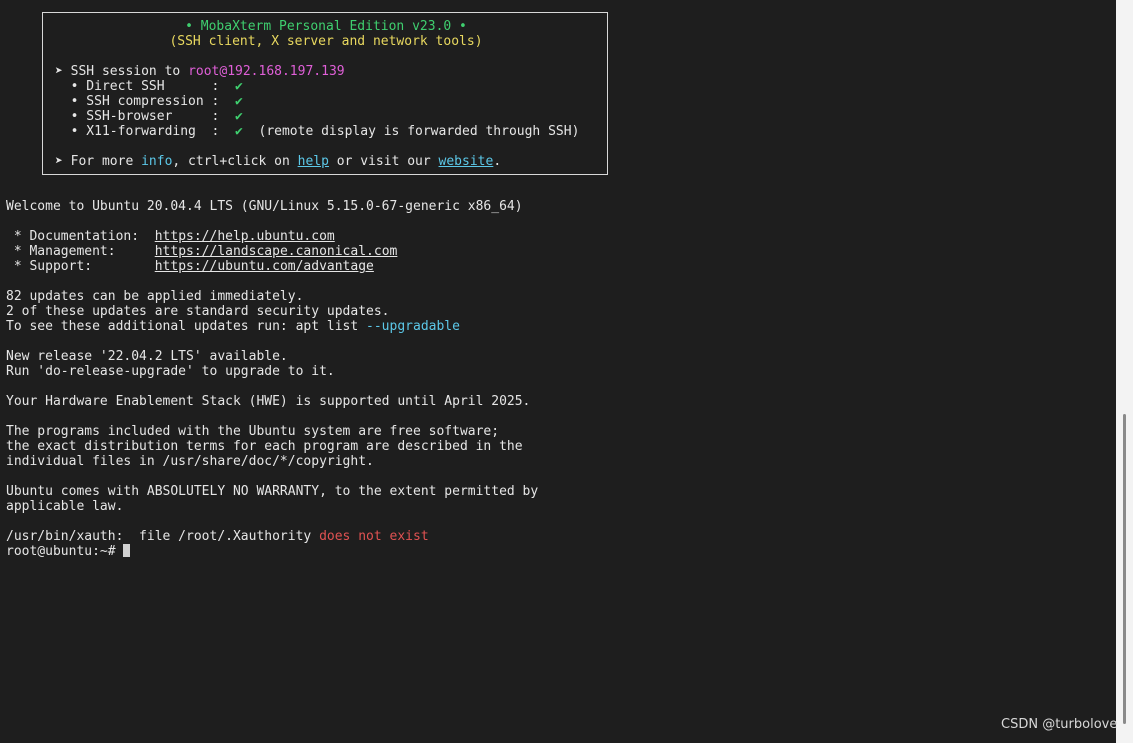  Describe the element at coordinates (497, 161) in the screenshot. I see `period: .` at that location.